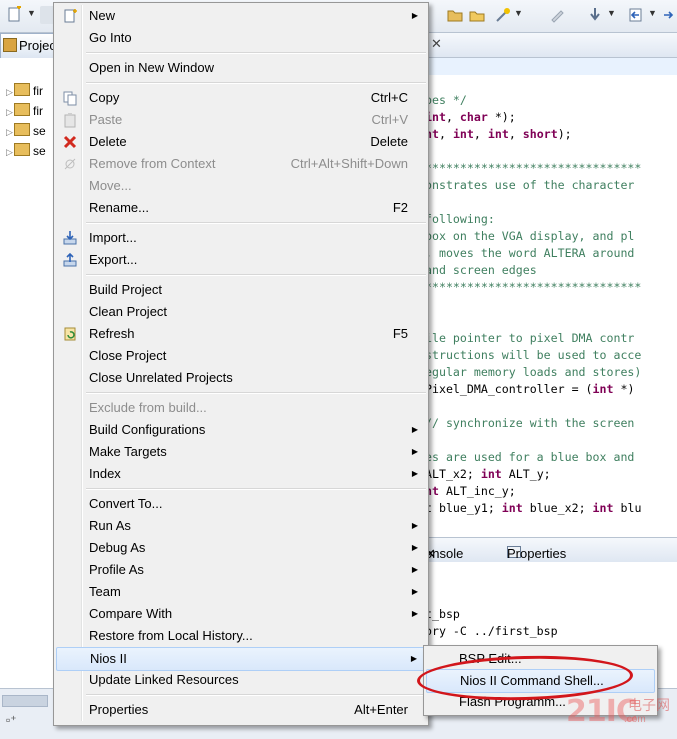 Image resolution: width=677 pixels, height=739 pixels. Describe the element at coordinates (151, 67) in the screenshot. I see `menu-item-label: Open in New Window` at that location.